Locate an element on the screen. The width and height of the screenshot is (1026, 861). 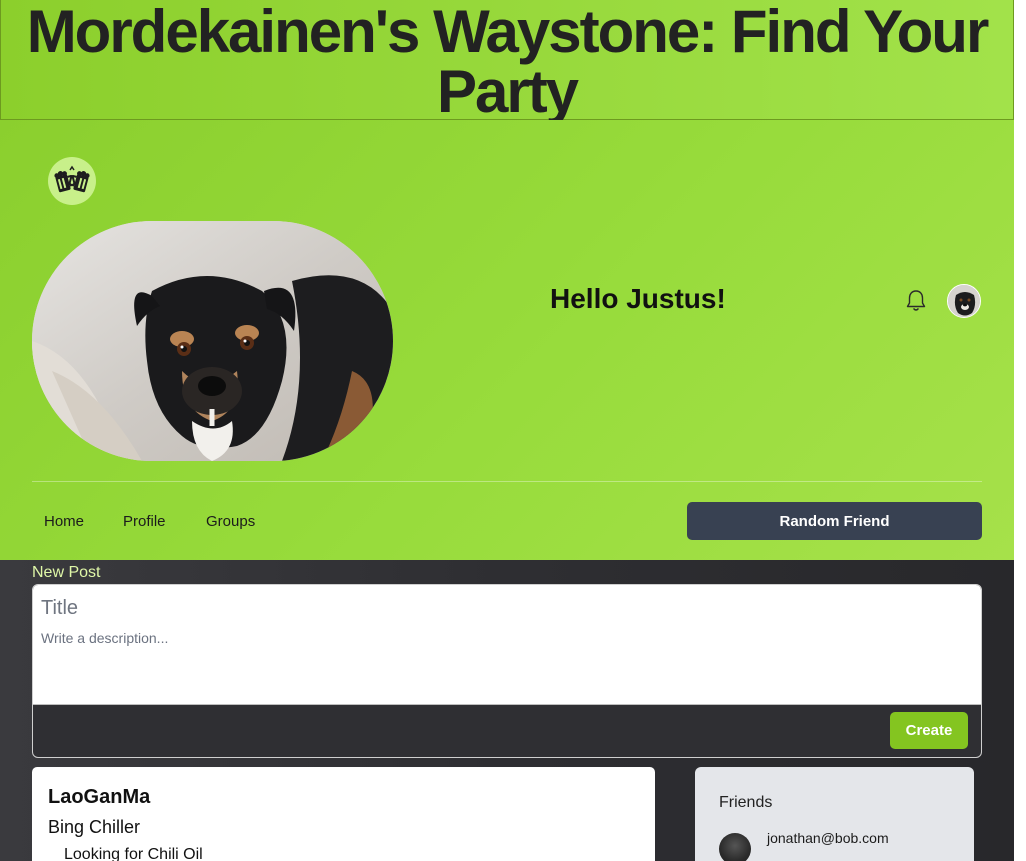
friends-title: Friends is located at coordinates (746, 802).